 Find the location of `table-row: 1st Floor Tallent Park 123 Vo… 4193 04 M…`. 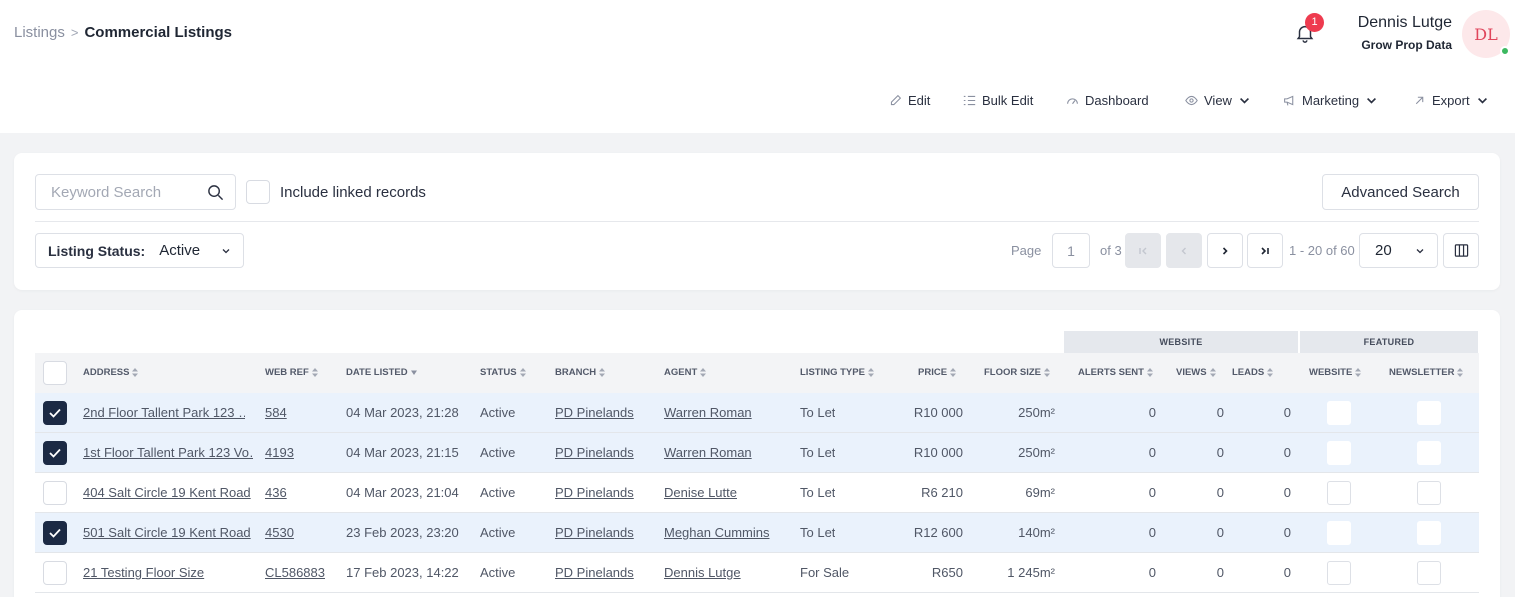

table-row: 1st Floor Tallent Park 123 Vo… 4193 04 M… is located at coordinates (757, 453).